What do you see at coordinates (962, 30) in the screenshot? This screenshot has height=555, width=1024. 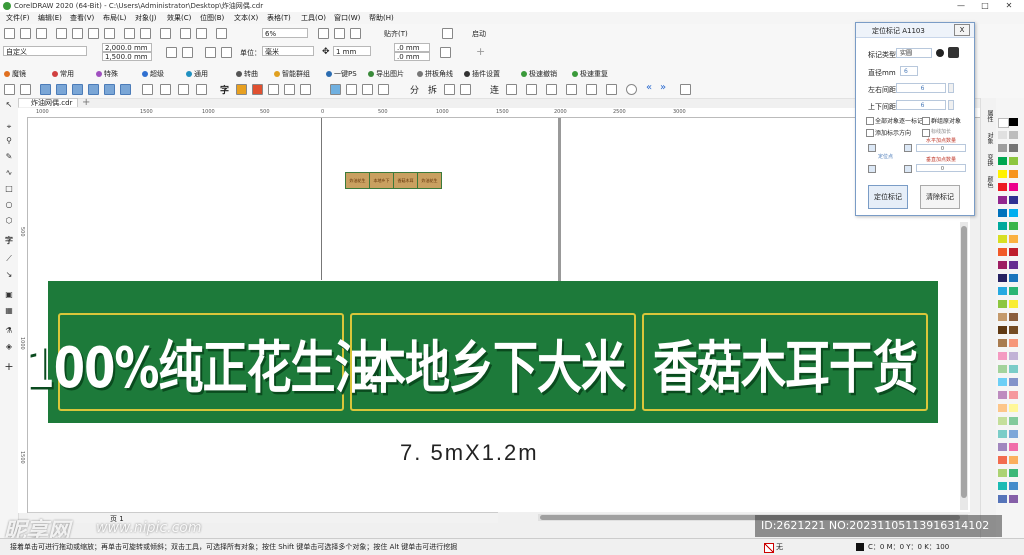 I see `dialog-close-button: X` at bounding box center [962, 30].